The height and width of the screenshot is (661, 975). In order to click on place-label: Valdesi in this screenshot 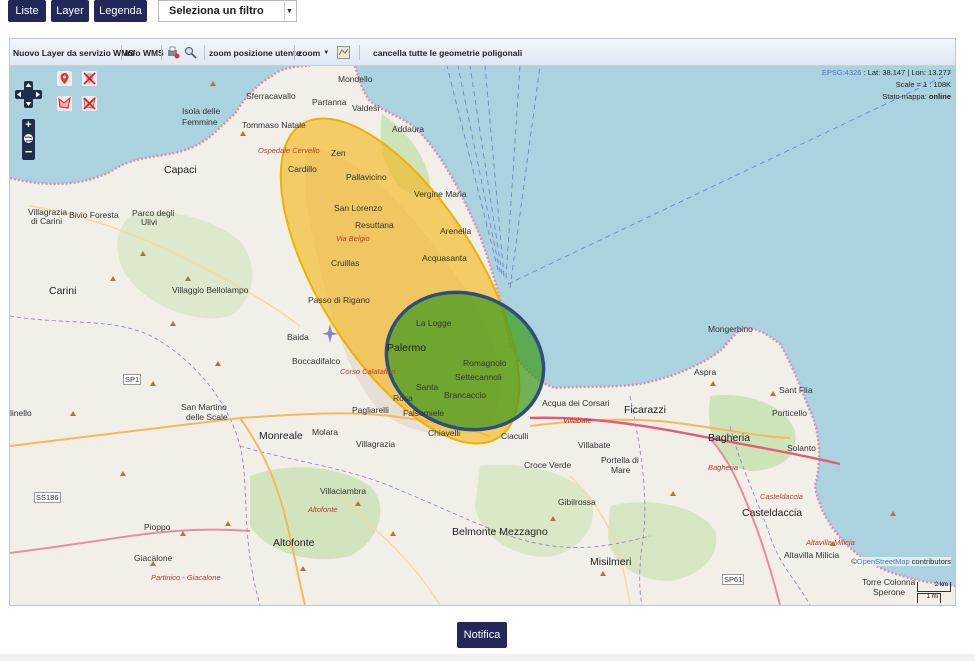, I will do `click(366, 108)`.